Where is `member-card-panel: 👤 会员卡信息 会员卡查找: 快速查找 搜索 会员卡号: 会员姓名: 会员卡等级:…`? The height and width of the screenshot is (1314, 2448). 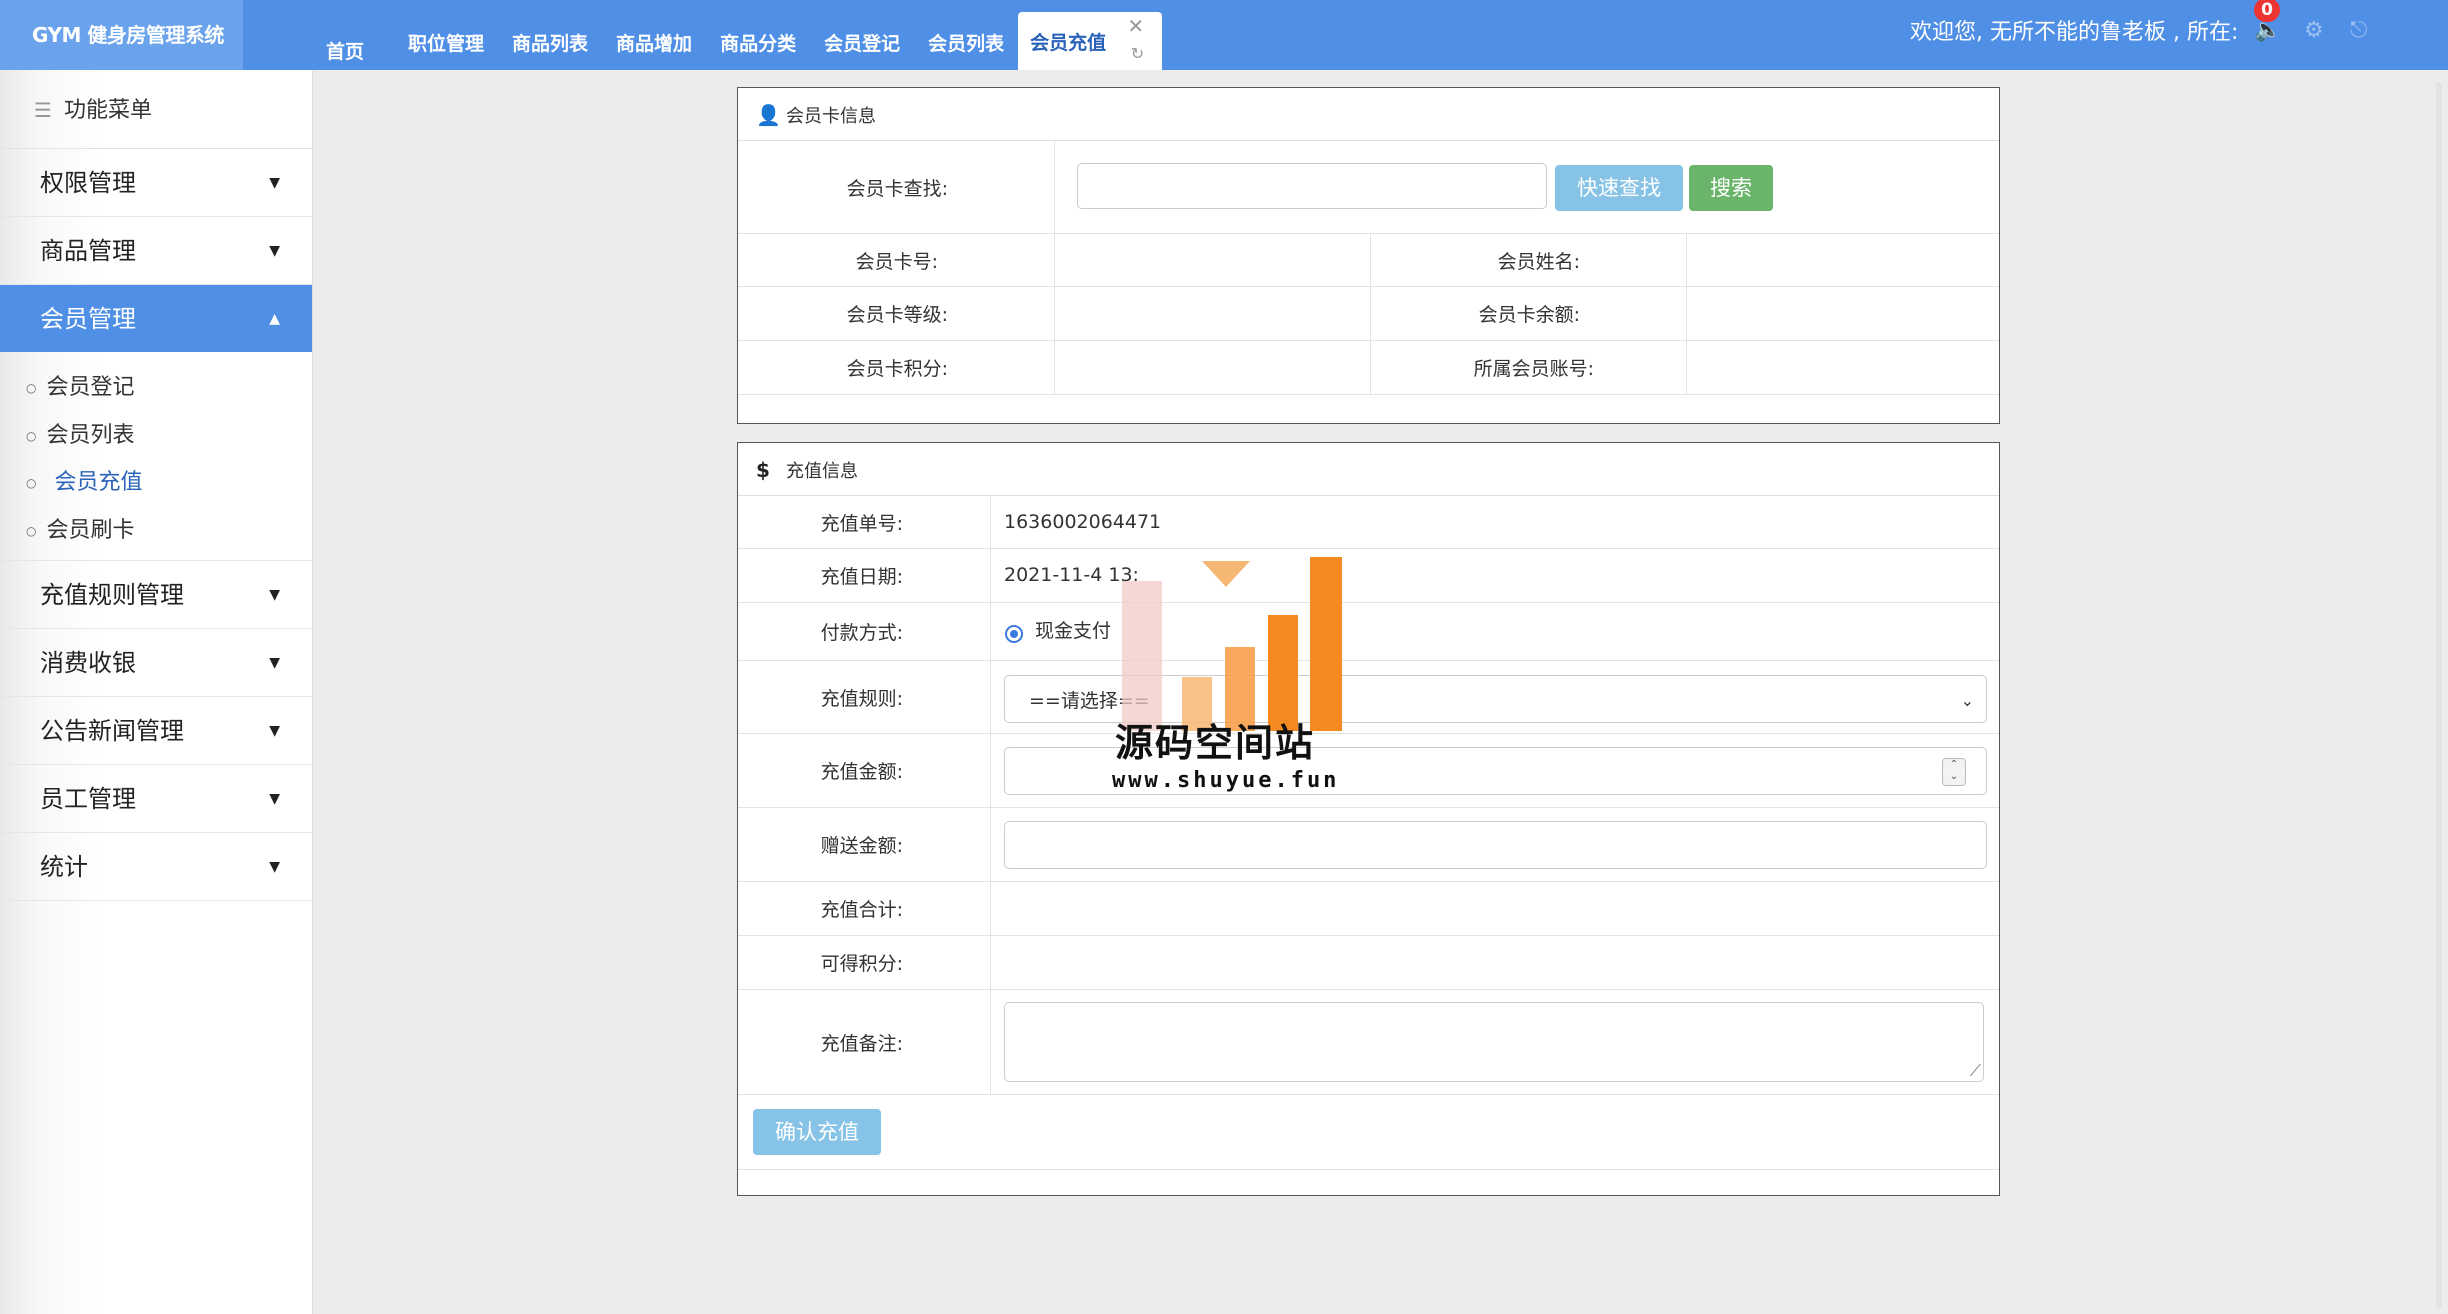
member-card-panel: 👤 会员卡信息 会员卡查找: 快速查找 搜索 会员卡号: 会员姓名: 会员卡等级:… is located at coordinates (1368, 255).